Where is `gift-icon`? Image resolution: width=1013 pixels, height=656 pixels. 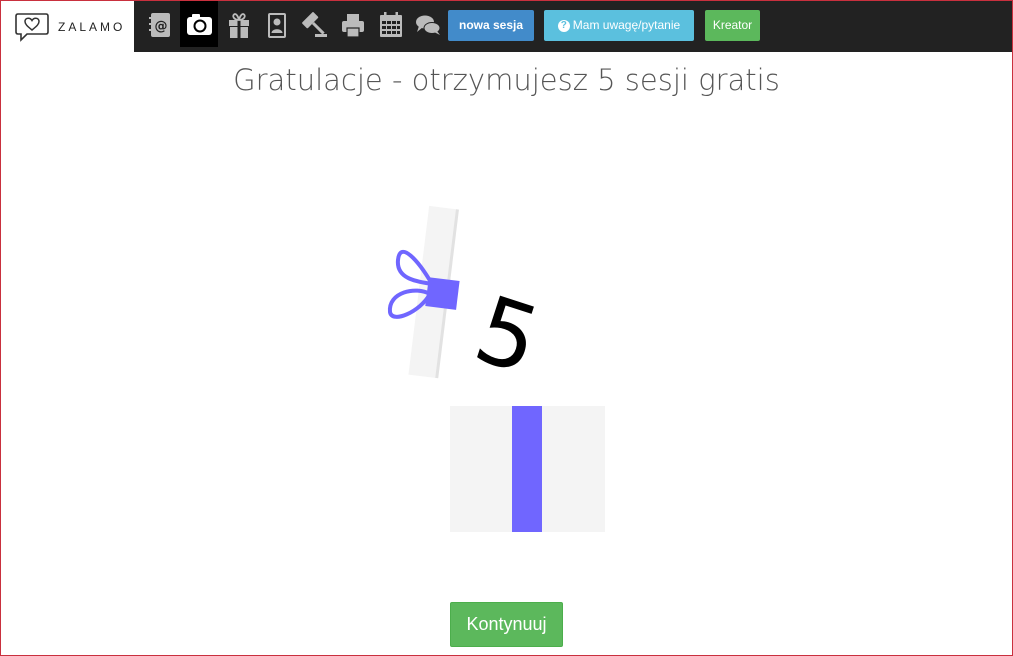
gift-icon is located at coordinates (239, 25).